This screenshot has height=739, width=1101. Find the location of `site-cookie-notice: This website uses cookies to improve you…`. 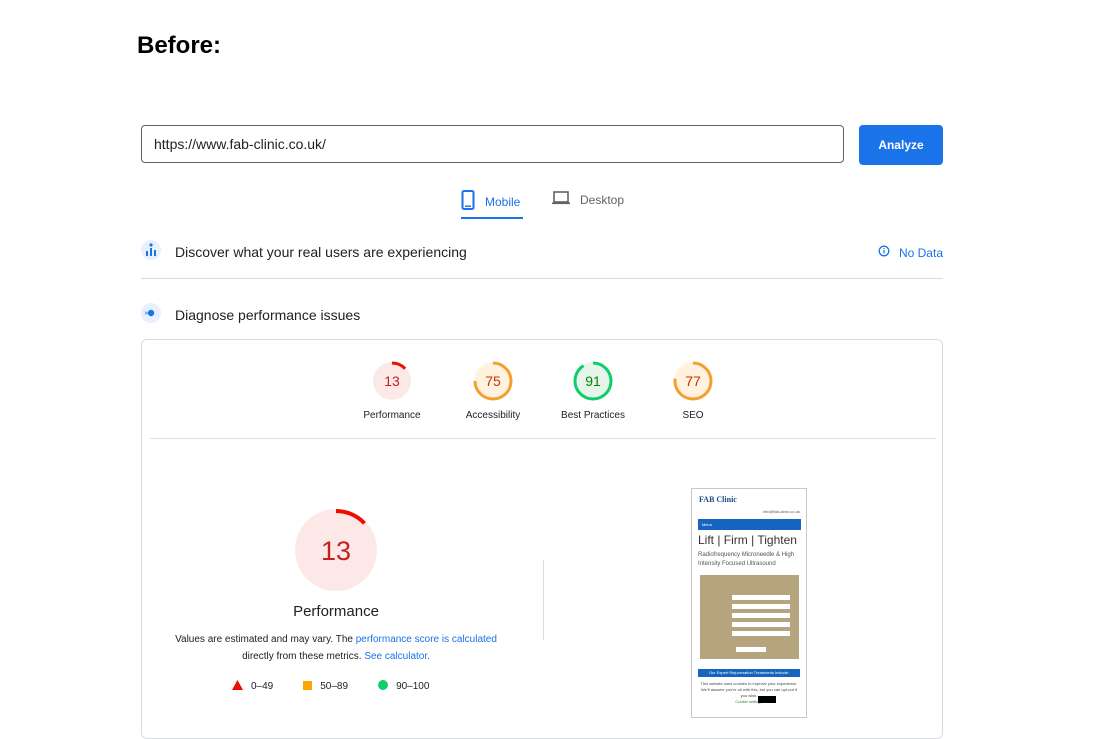

site-cookie-notice: This website uses cookies to improve you… is located at coordinates (749, 693).